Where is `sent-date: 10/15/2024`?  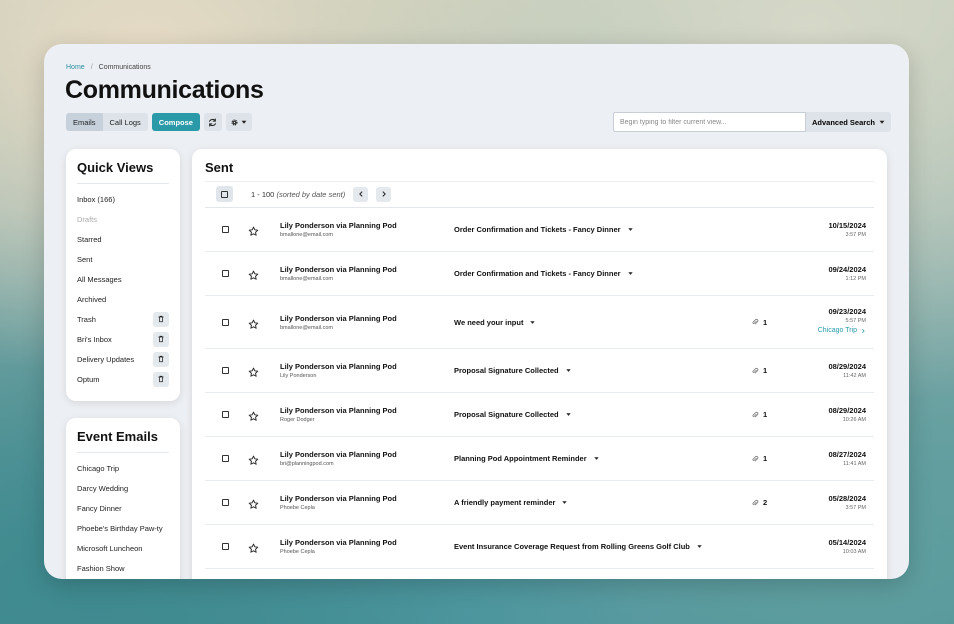
sent-date: 10/15/2024 is located at coordinates (847, 225).